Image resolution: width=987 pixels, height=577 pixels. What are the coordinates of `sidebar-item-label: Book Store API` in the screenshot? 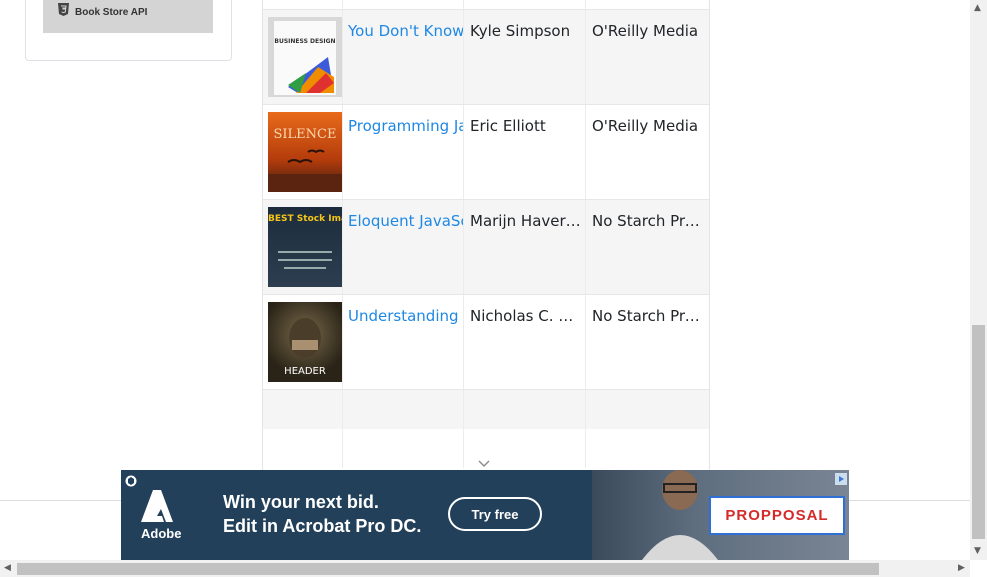 It's located at (111, 12).